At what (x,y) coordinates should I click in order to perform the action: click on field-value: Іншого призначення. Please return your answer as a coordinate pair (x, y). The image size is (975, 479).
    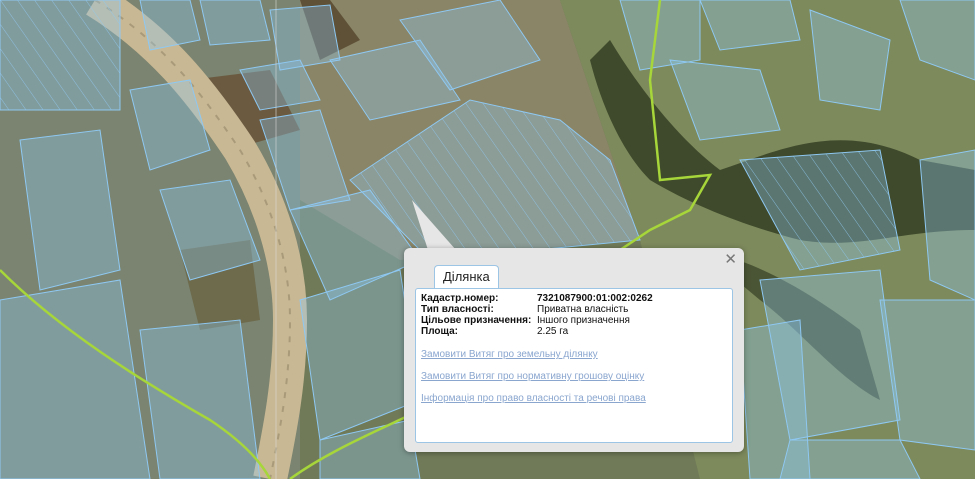
    Looking at the image, I should click on (583, 320).